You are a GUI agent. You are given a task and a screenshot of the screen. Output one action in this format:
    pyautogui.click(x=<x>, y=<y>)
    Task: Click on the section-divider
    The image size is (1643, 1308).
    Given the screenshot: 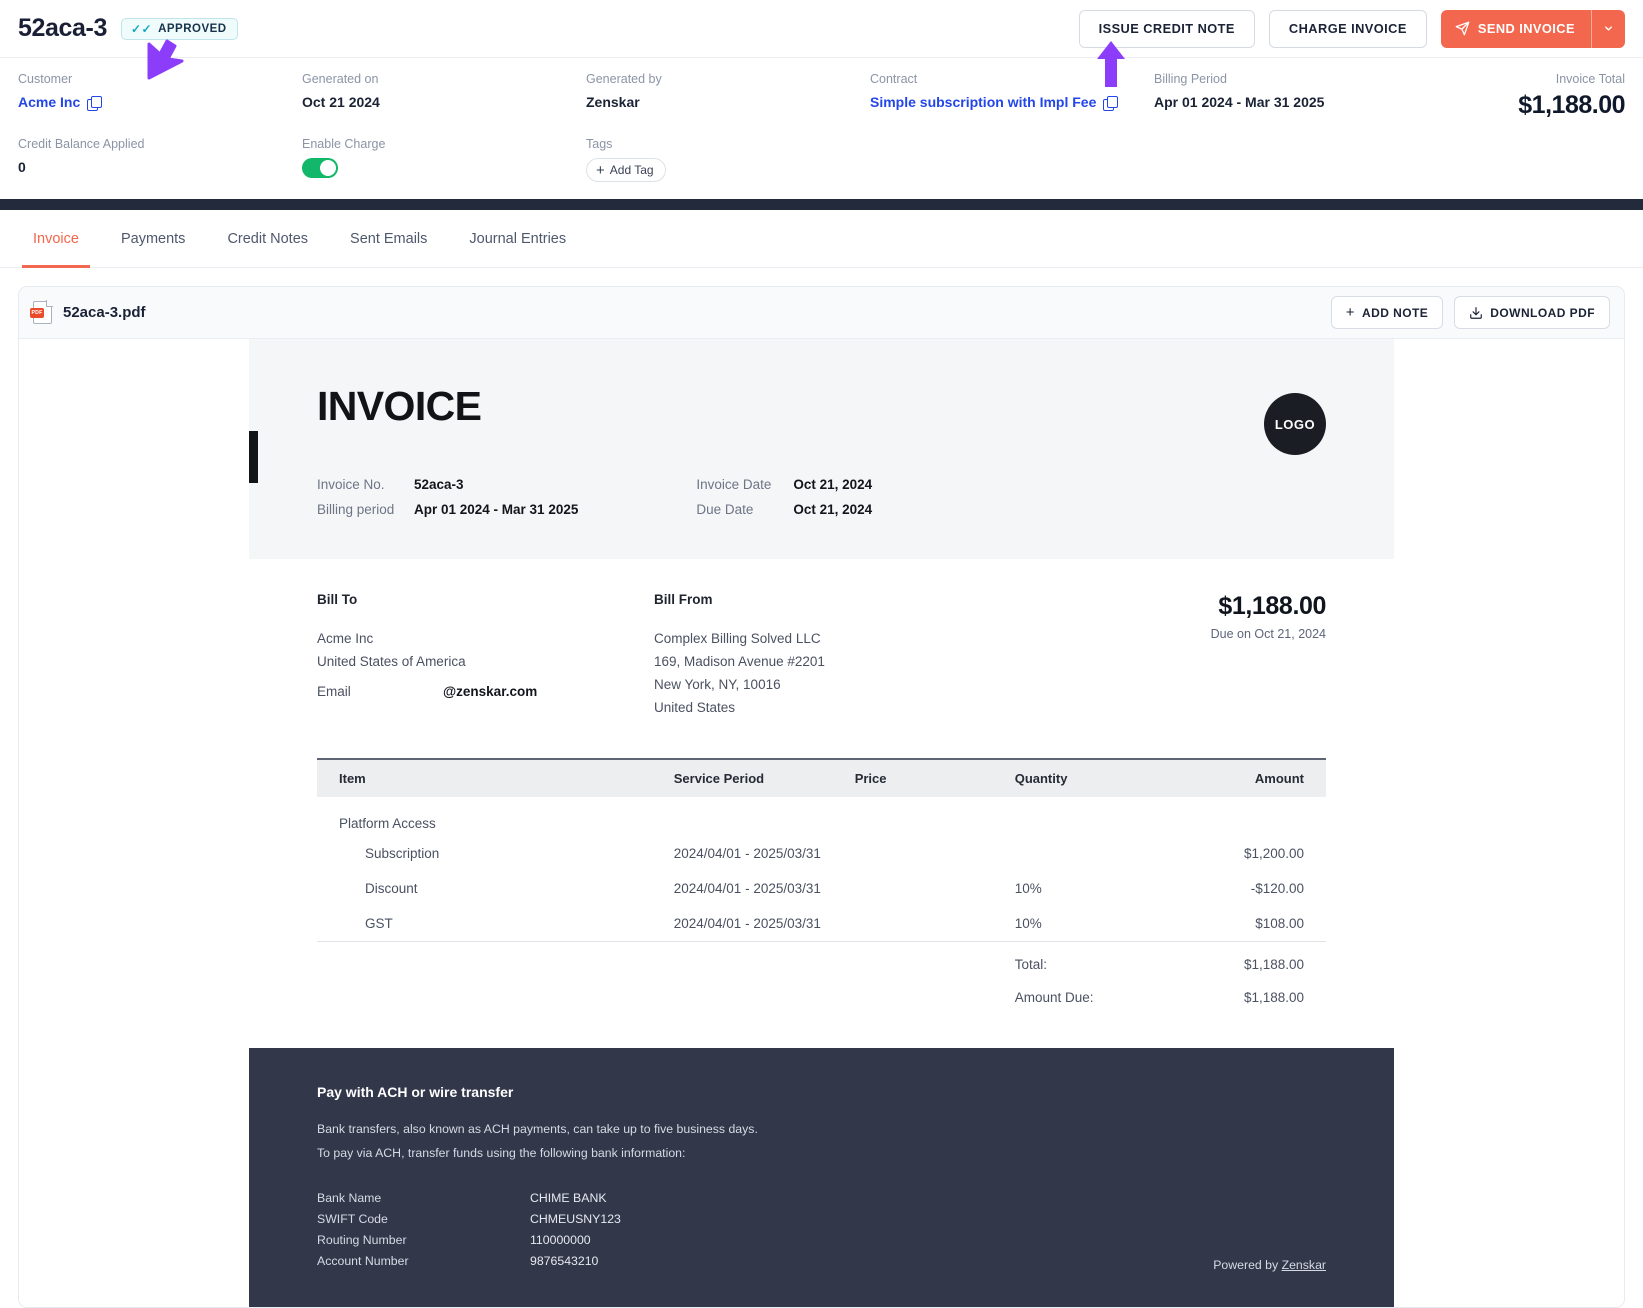 What is the action you would take?
    pyautogui.click(x=821, y=204)
    